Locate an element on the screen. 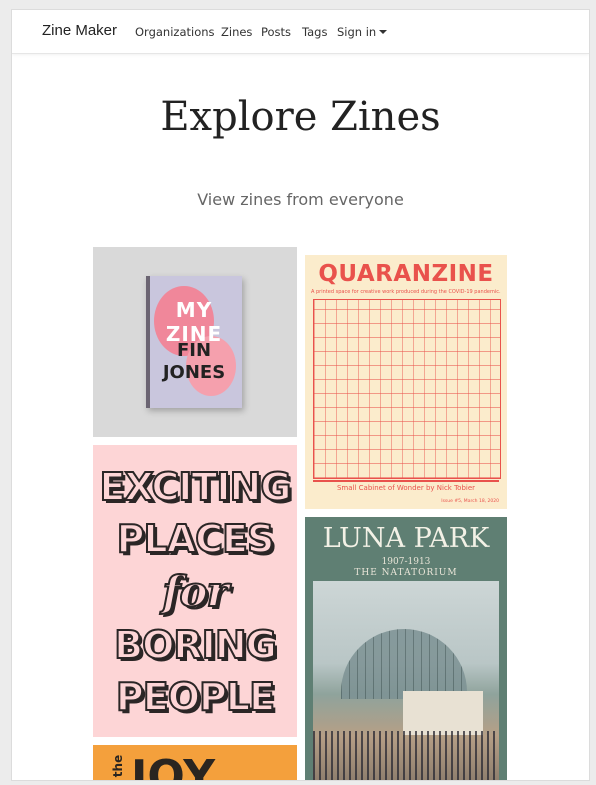 This screenshot has height=785, width=596. zine-card-luna-park: LUNA PARK 1907-1913 THE NATATORIUM is located at coordinates (406, 648).